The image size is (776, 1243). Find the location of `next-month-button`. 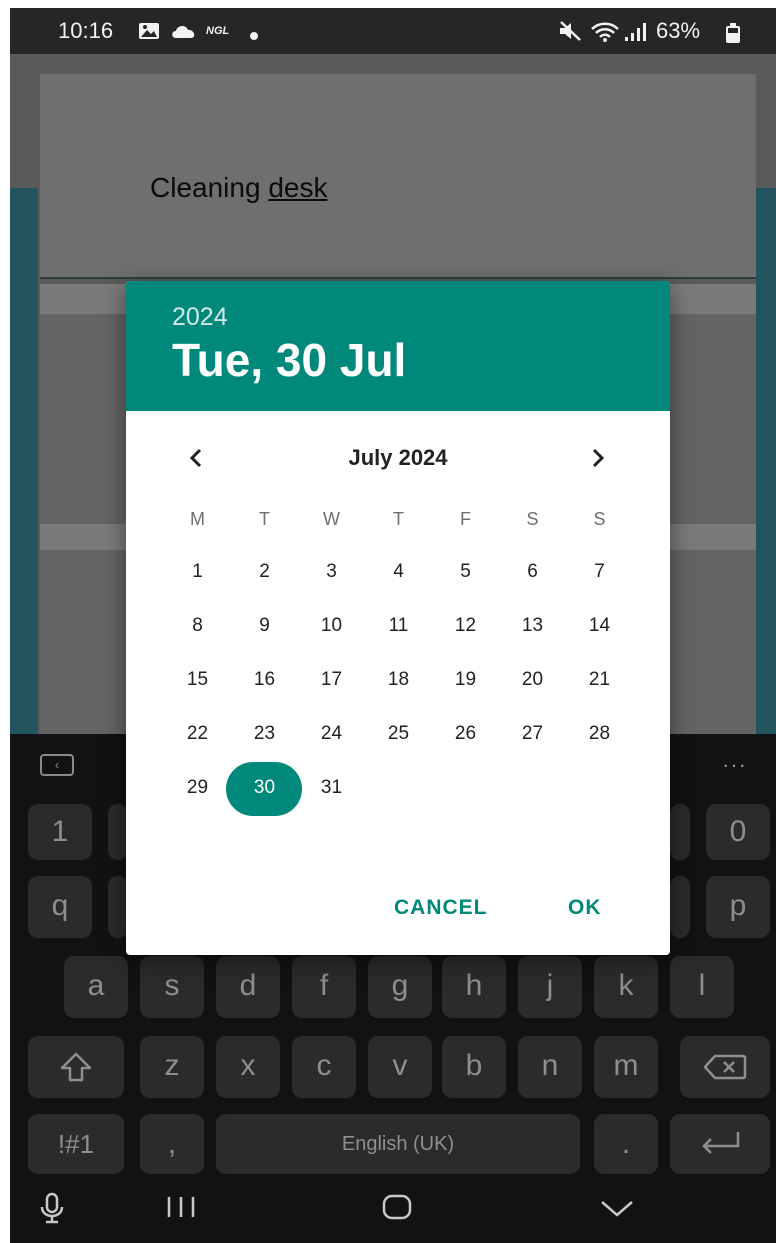

next-month-button is located at coordinates (598, 458).